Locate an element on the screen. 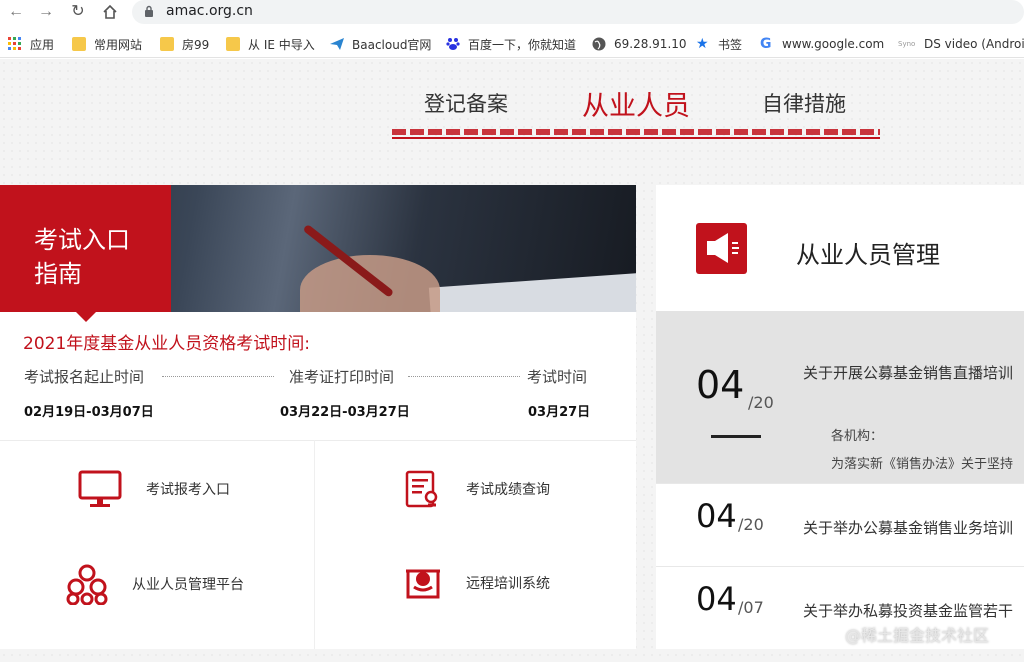  exam-guide-banner: 考试入口 指南 is located at coordinates (85, 248).